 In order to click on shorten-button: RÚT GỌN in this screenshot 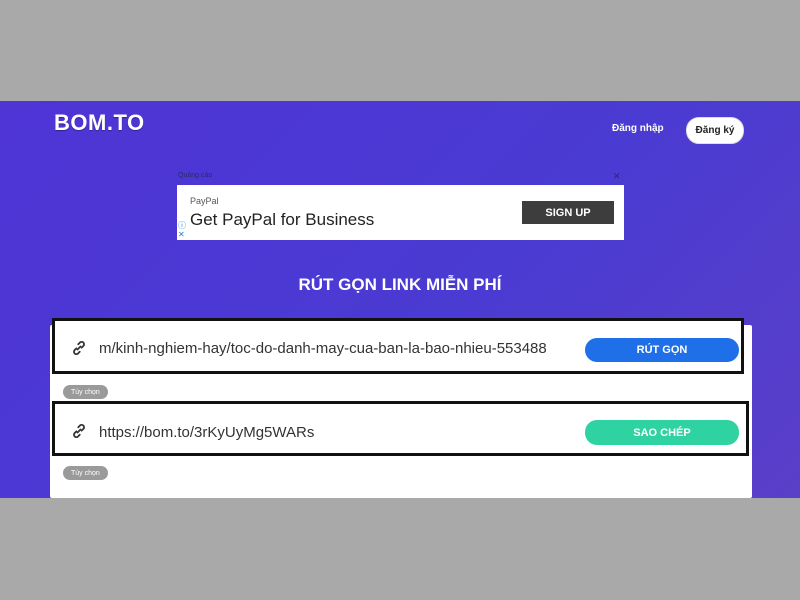, I will do `click(662, 350)`.